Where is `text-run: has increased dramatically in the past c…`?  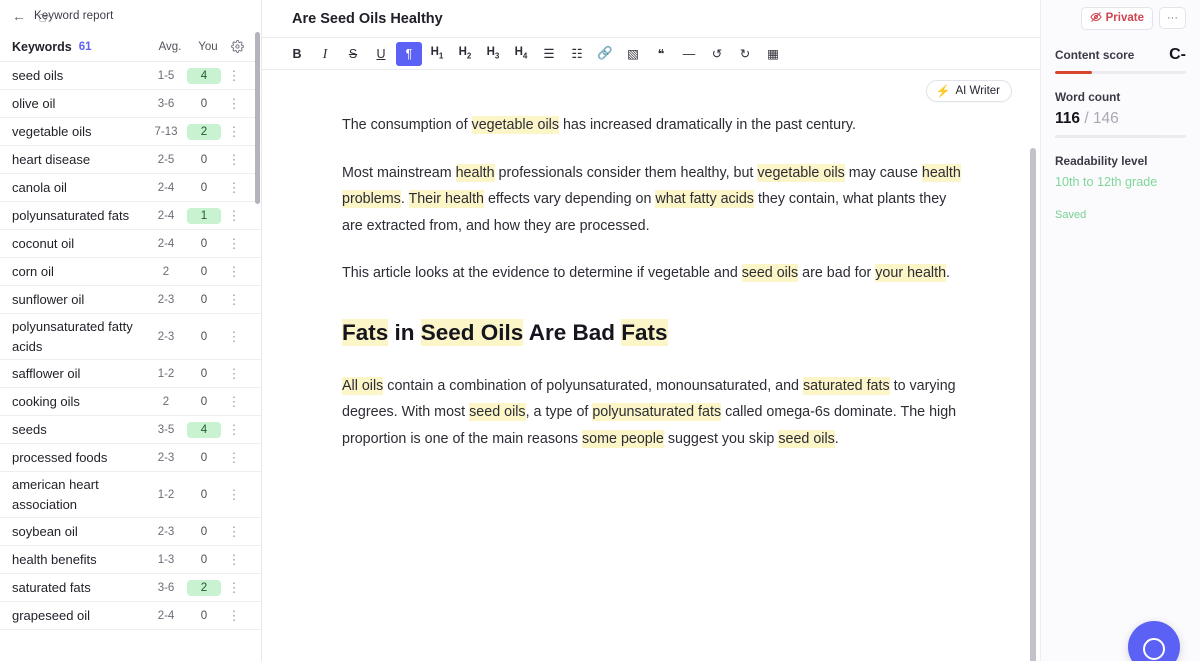 text-run: has increased dramatically in the past c… is located at coordinates (707, 125).